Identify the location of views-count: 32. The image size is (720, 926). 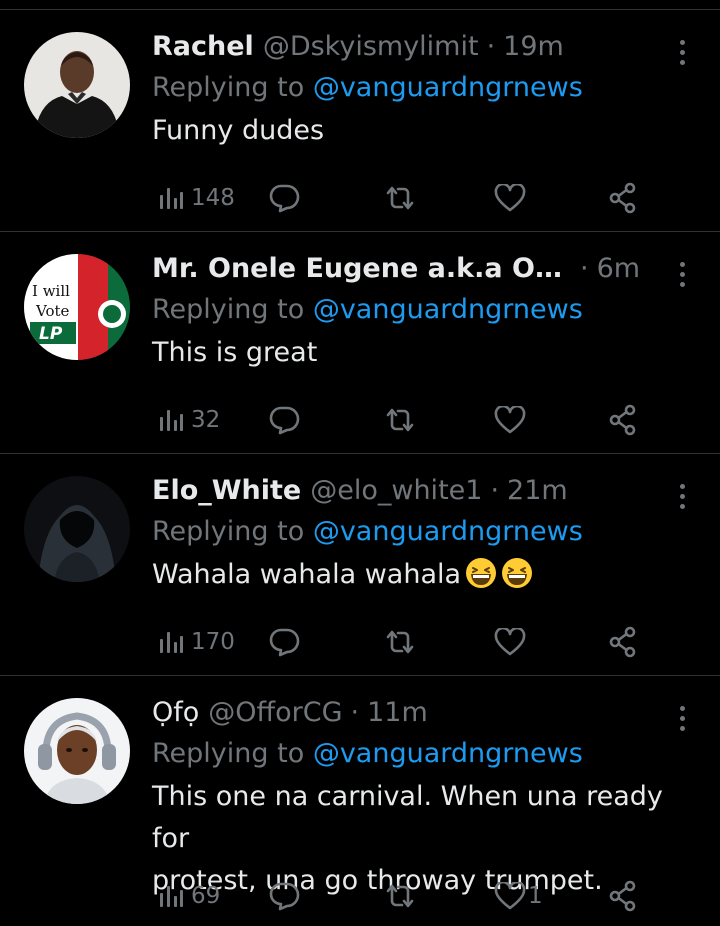
(206, 420).